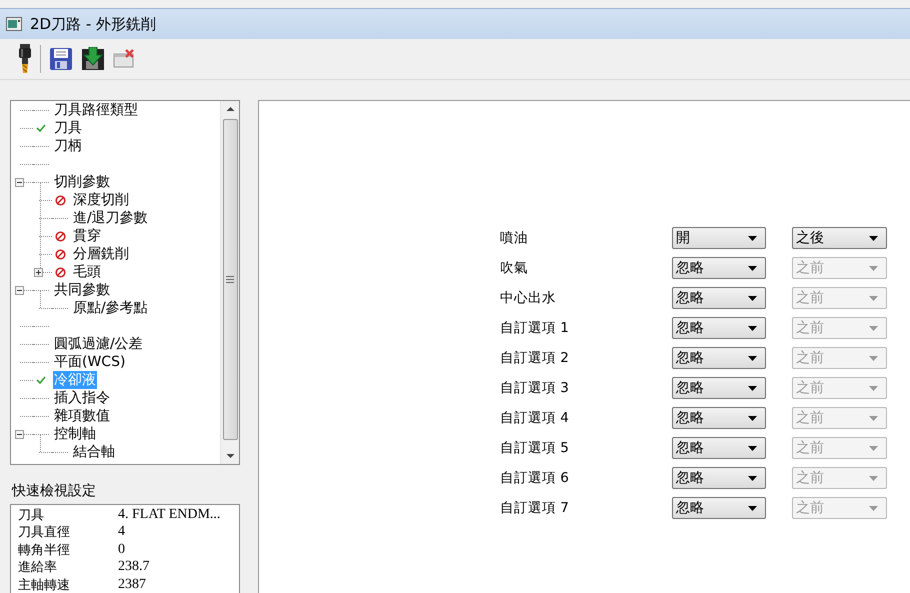 Image resolution: width=910 pixels, height=593 pixels. What do you see at coordinates (87, 236) in the screenshot?
I see `tree-item: 貫穿` at bounding box center [87, 236].